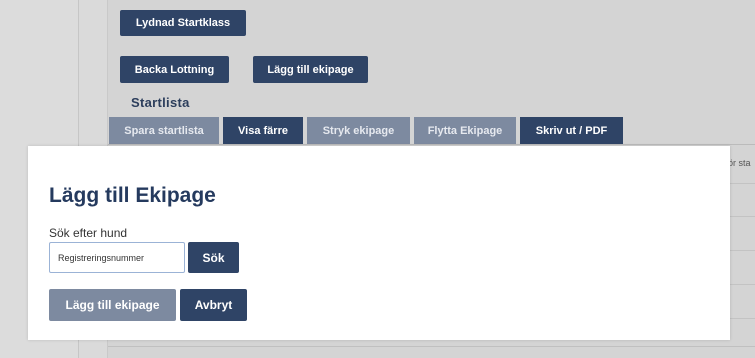  What do you see at coordinates (132, 195) in the screenshot?
I see `dialog-title: Lägg till Ekipage` at bounding box center [132, 195].